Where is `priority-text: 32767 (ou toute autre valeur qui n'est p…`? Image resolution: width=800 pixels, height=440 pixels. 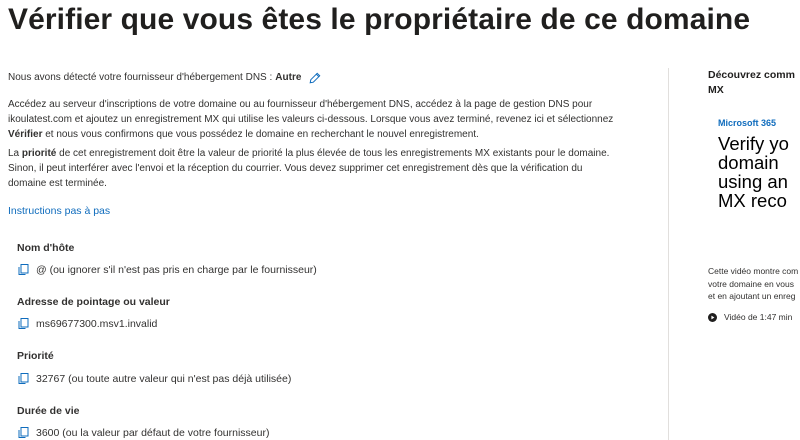
priority-text: 32767 (ou toute autre valeur qui n'est p… is located at coordinates (164, 378).